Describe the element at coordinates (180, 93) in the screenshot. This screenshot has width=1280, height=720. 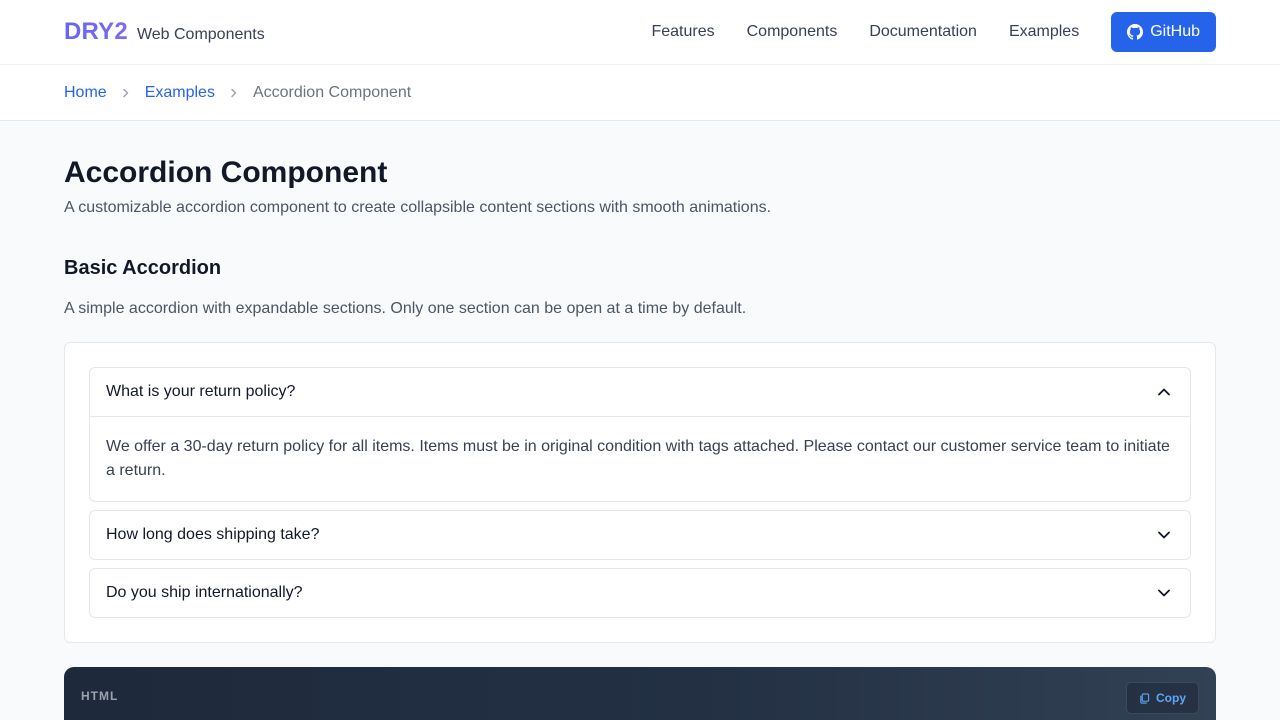
I see `breadcrumb-examples: Examples` at that location.